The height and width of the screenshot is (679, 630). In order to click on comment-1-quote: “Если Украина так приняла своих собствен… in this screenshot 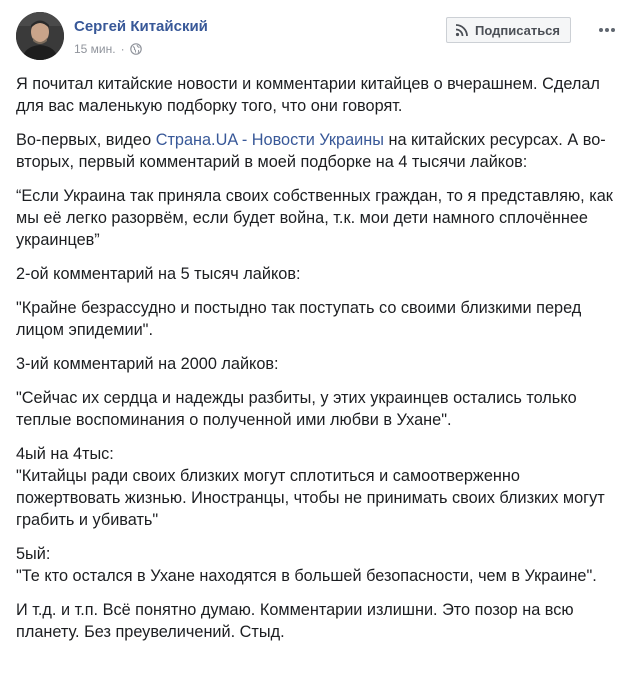, I will do `click(314, 218)`.